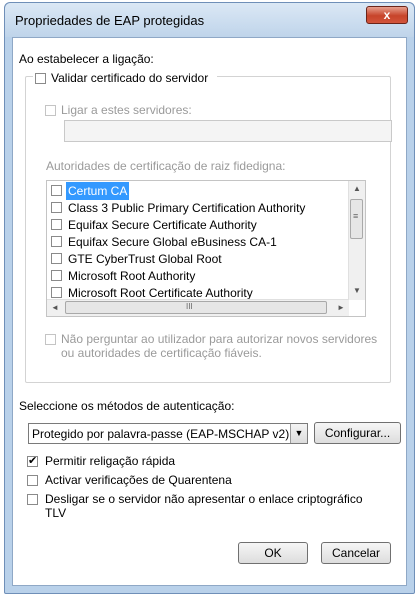  Describe the element at coordinates (356, 216) in the screenshot. I see `grip-icon: ≡` at that location.